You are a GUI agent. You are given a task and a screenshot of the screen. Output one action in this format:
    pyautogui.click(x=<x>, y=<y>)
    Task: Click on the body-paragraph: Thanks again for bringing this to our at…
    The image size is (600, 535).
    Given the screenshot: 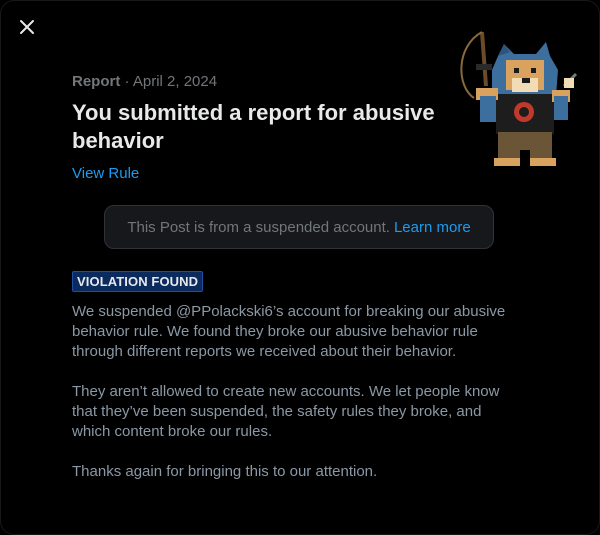 What is the action you would take?
    pyautogui.click(x=225, y=471)
    